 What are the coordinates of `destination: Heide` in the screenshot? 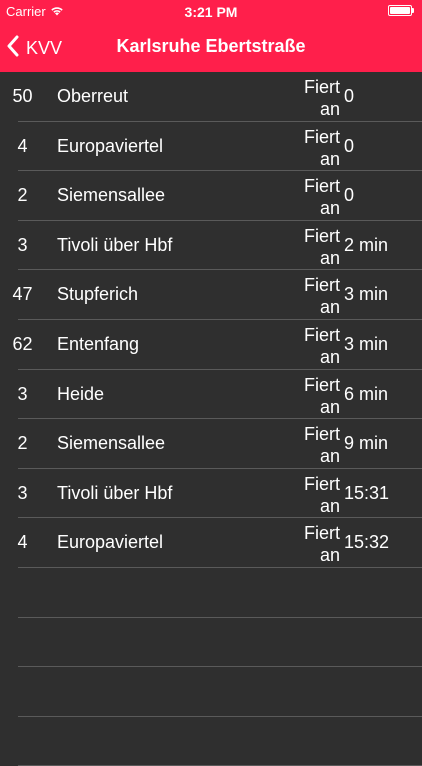 It's located at (81, 393).